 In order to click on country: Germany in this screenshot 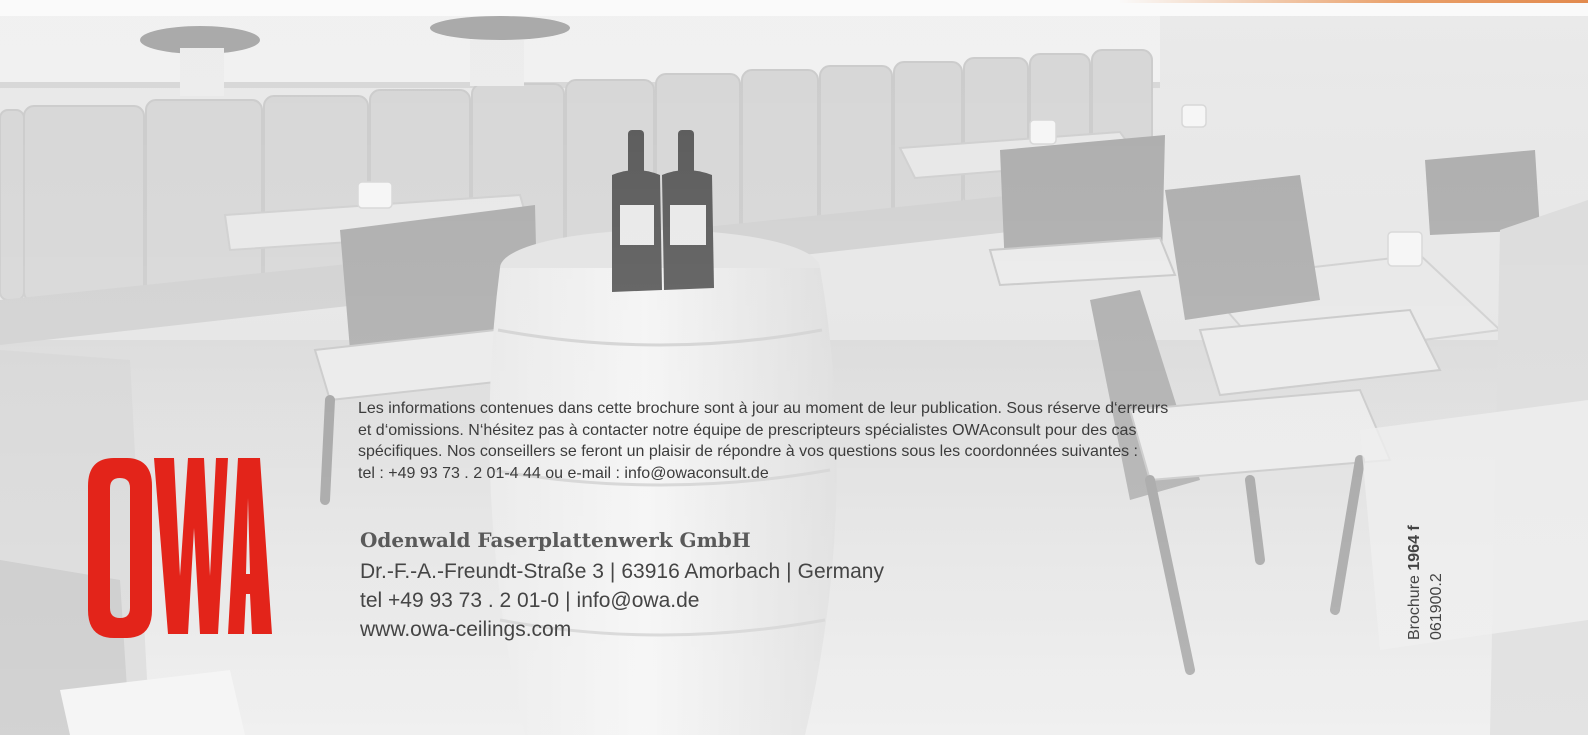, I will do `click(840, 571)`.